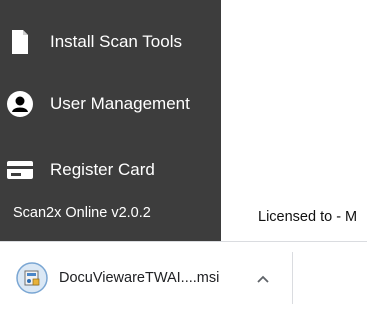 This screenshot has height=312, width=367. What do you see at coordinates (120, 103) in the screenshot?
I see `sidebar-item-label: User Management` at bounding box center [120, 103].